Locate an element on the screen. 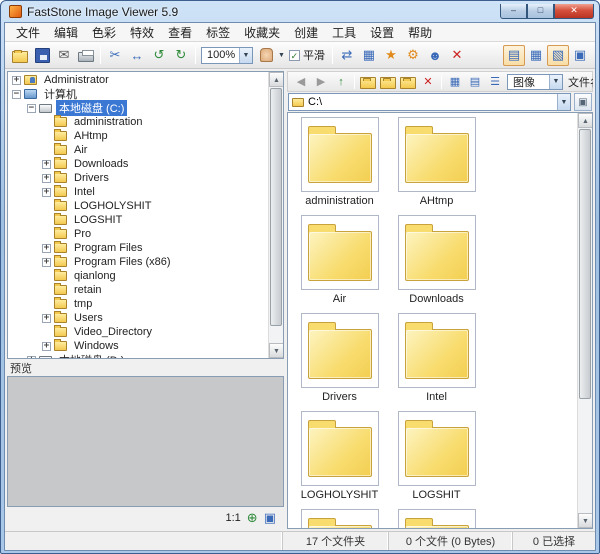 This screenshot has width=600, height=554. minimize-button: – is located at coordinates (513, 11).